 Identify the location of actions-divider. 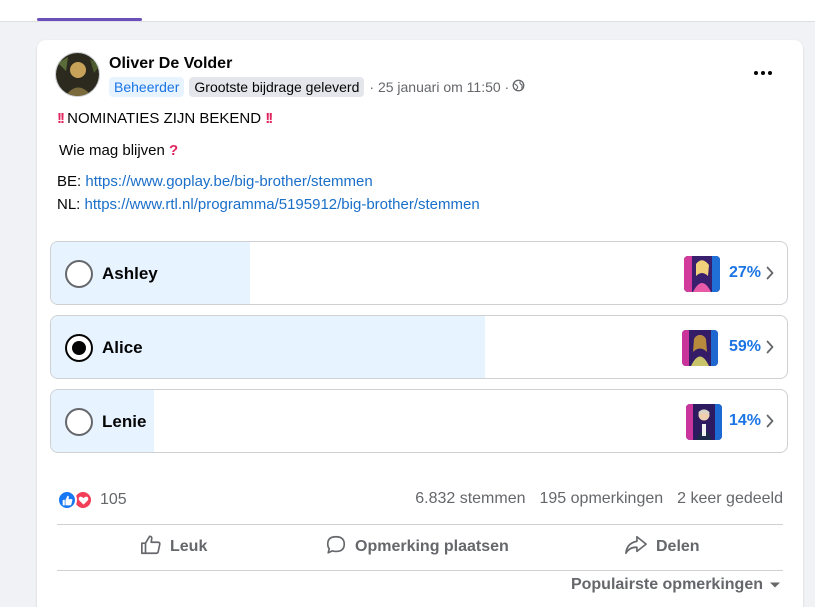
(420, 570).